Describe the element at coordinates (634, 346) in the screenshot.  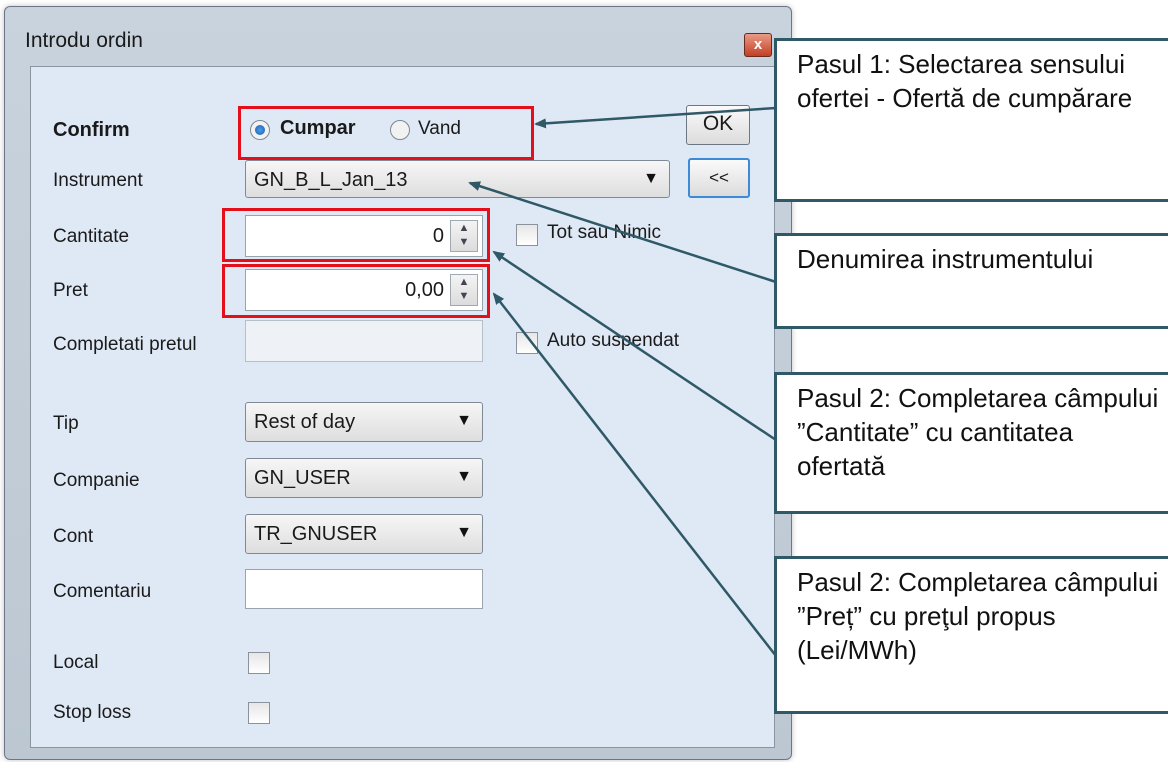
I see `arrow-to-quantity` at that location.